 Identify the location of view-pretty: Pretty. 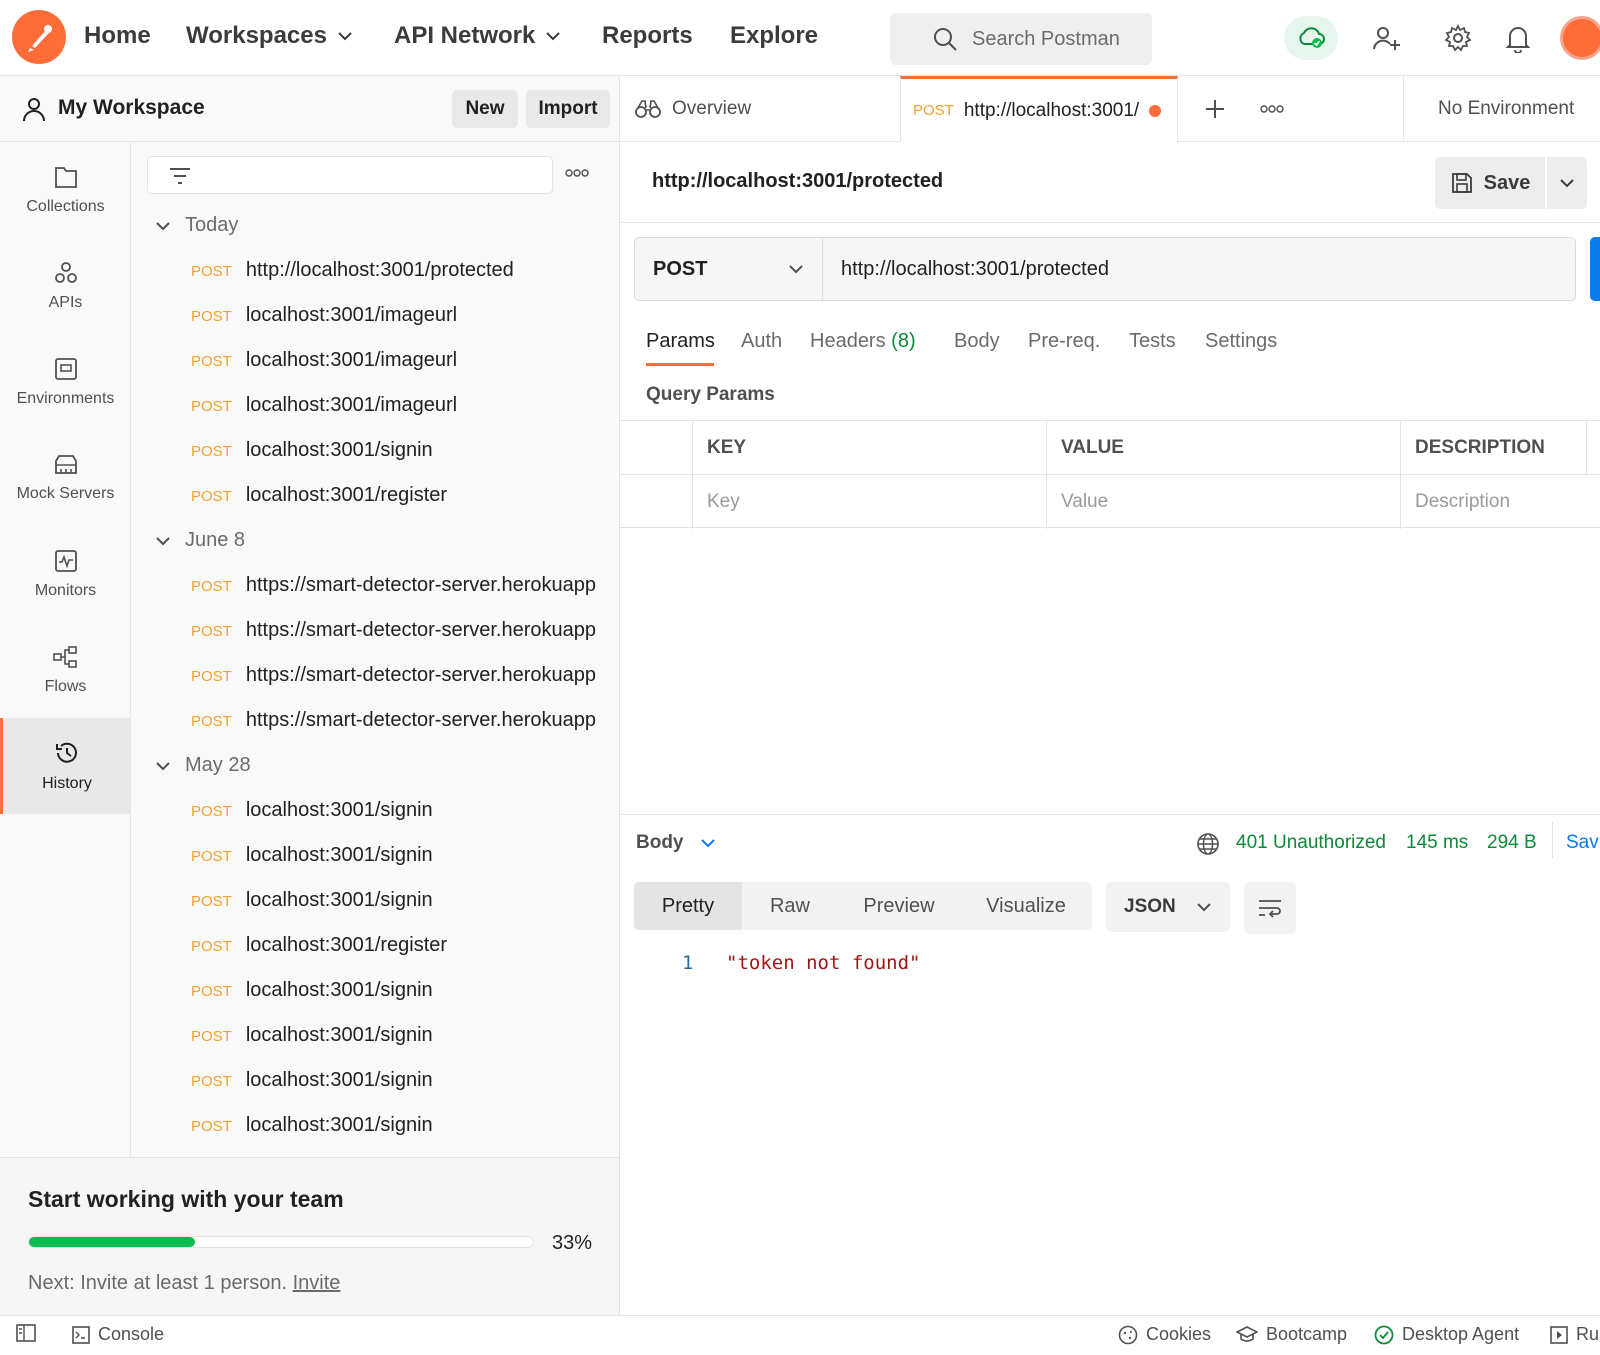
(688, 906).